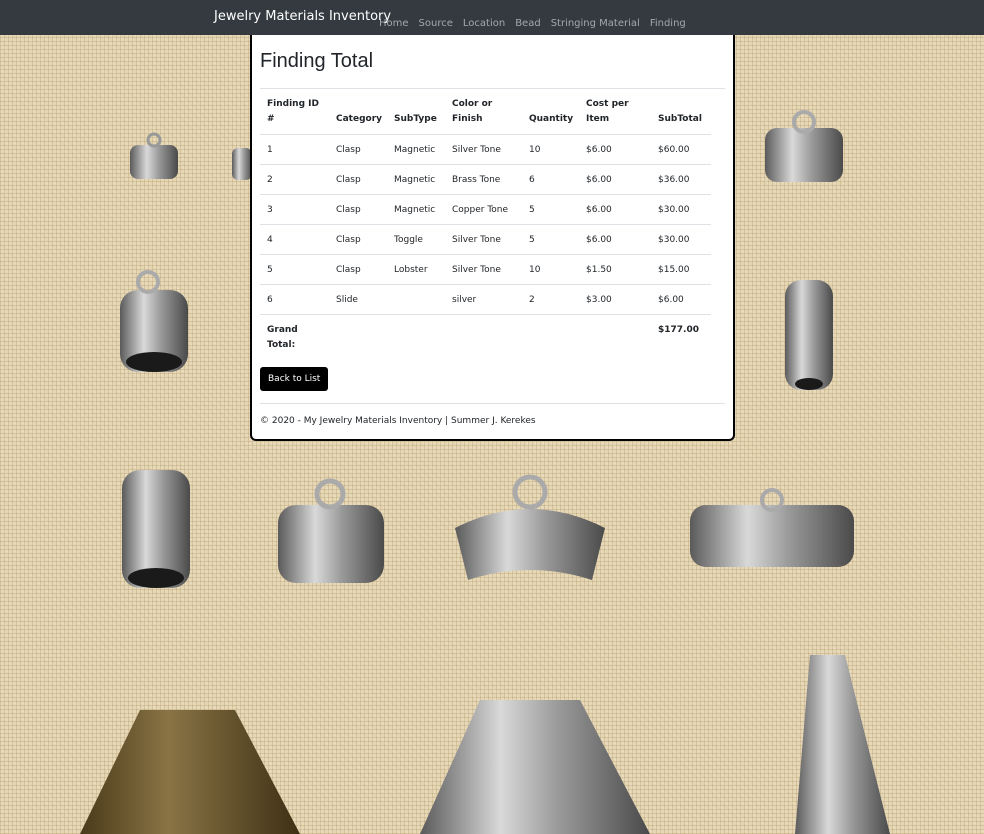  Describe the element at coordinates (358, 114) in the screenshot. I see `header-category: Category` at that location.